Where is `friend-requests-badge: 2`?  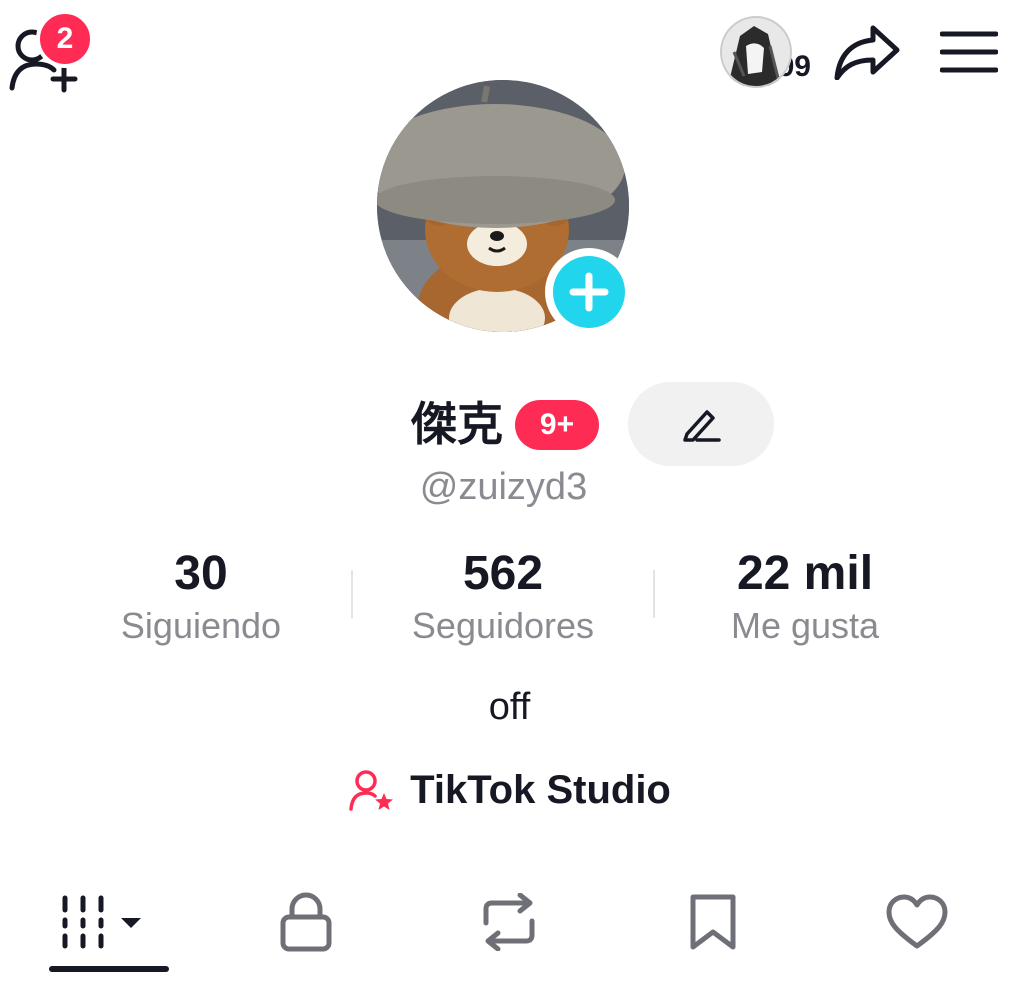 friend-requests-badge: 2 is located at coordinates (65, 39).